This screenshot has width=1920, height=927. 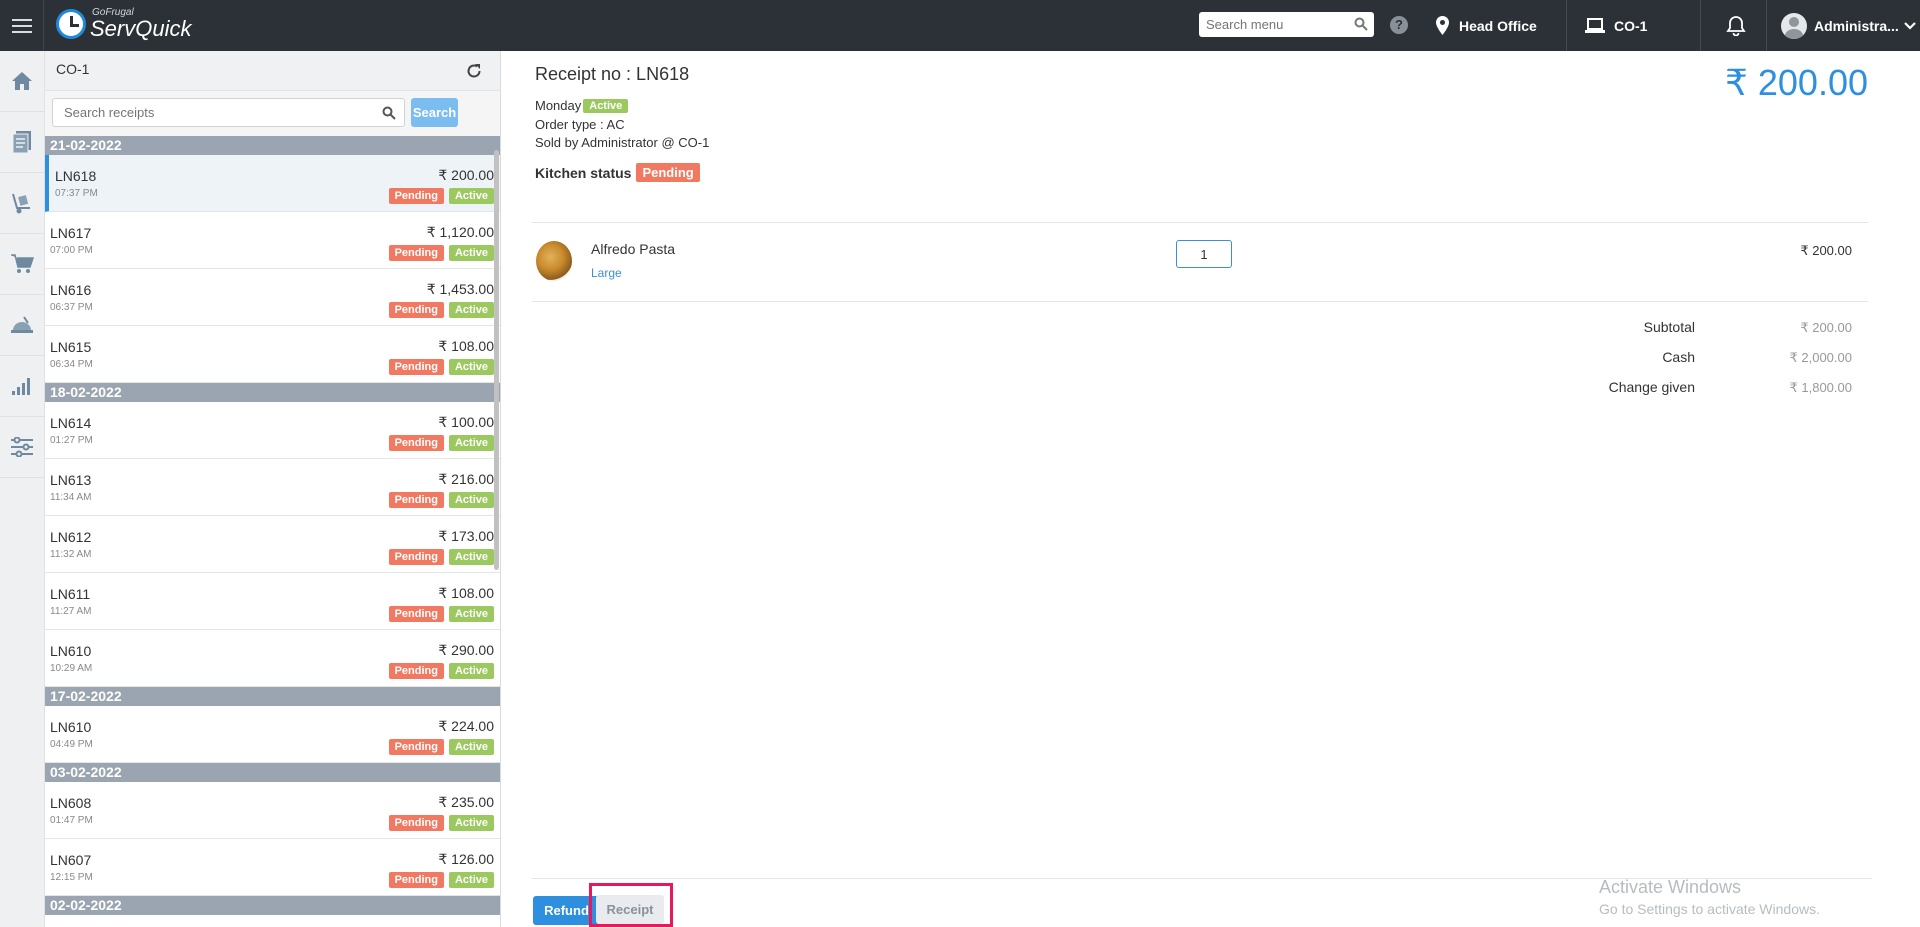 What do you see at coordinates (1736, 25) in the screenshot?
I see `bell-icon` at bounding box center [1736, 25].